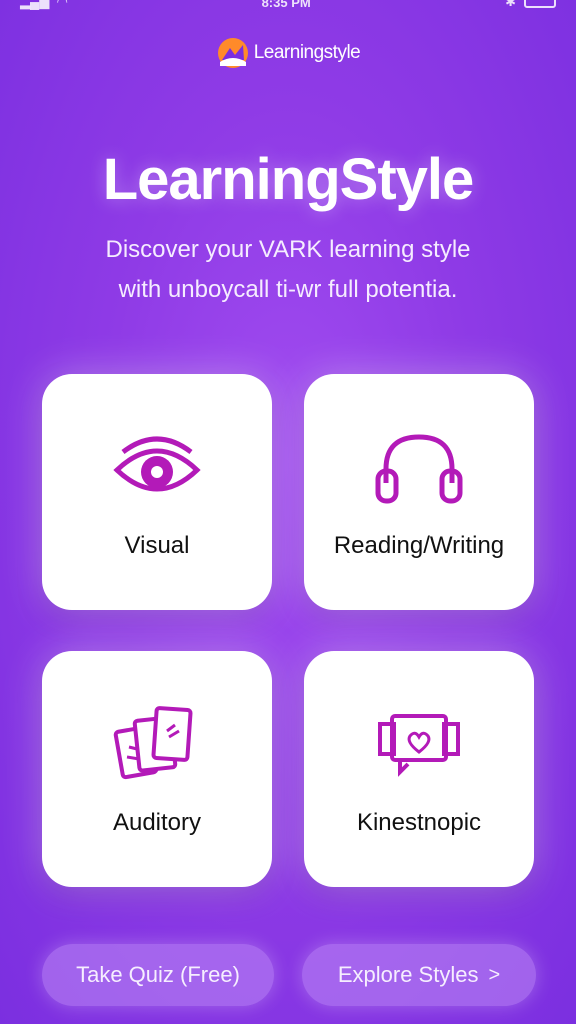 Image resolution: width=576 pixels, height=1024 pixels. I want to click on explore-styles-label: Explore Styles, so click(408, 974).